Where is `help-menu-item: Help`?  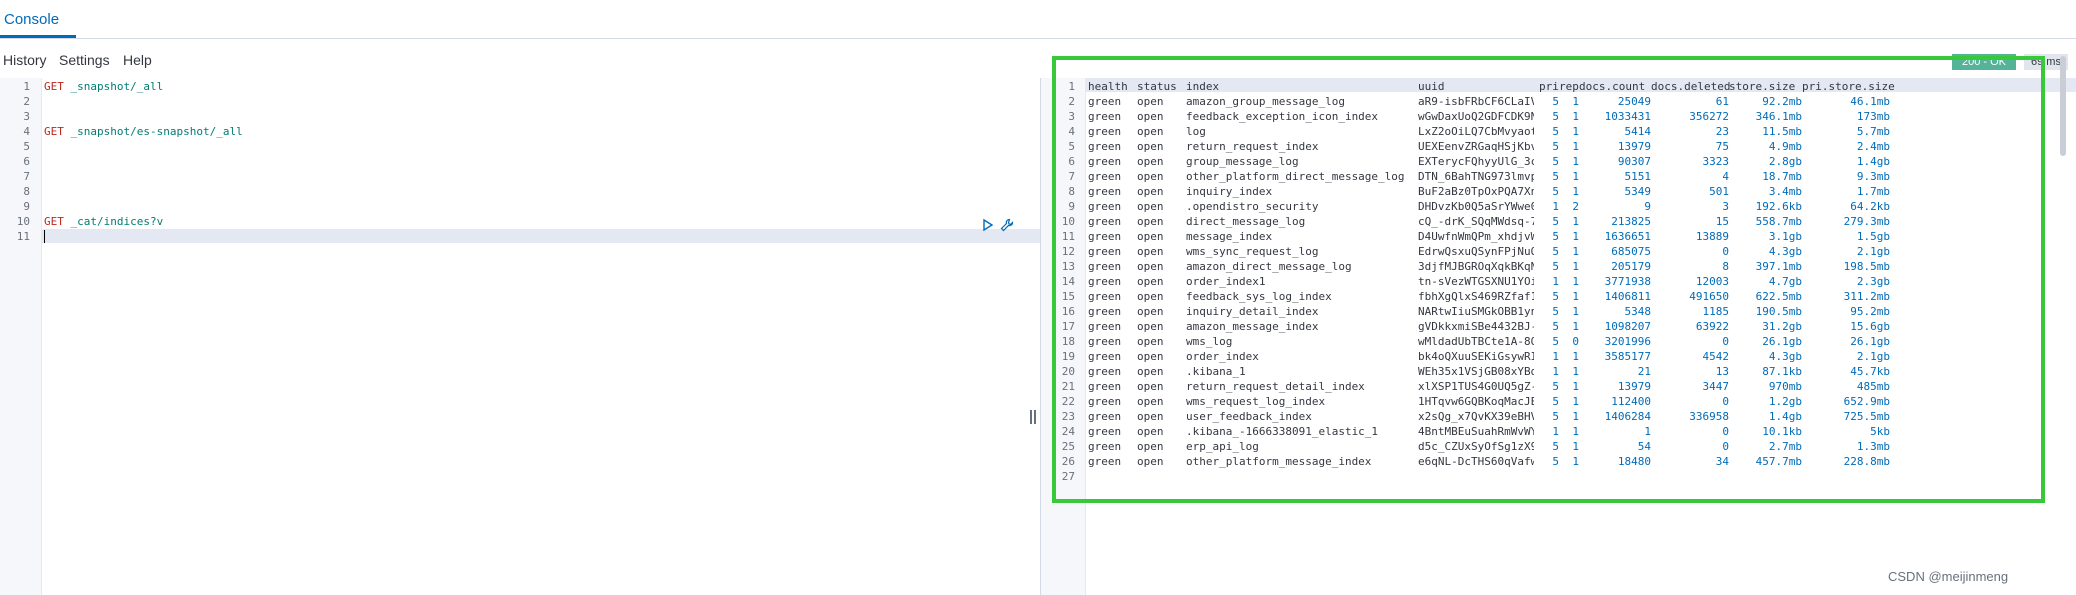
help-menu-item: Help is located at coordinates (137, 60).